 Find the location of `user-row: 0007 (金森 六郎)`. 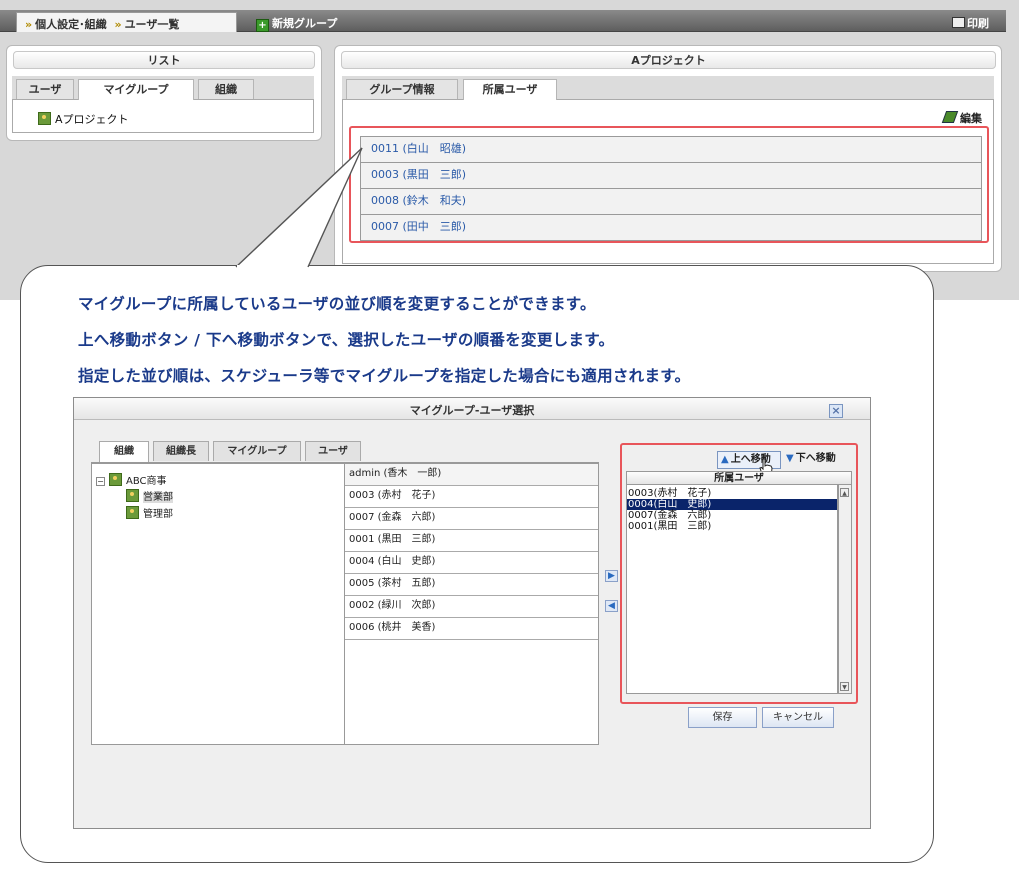

user-row: 0007 (金森 六郎) is located at coordinates (471, 519).